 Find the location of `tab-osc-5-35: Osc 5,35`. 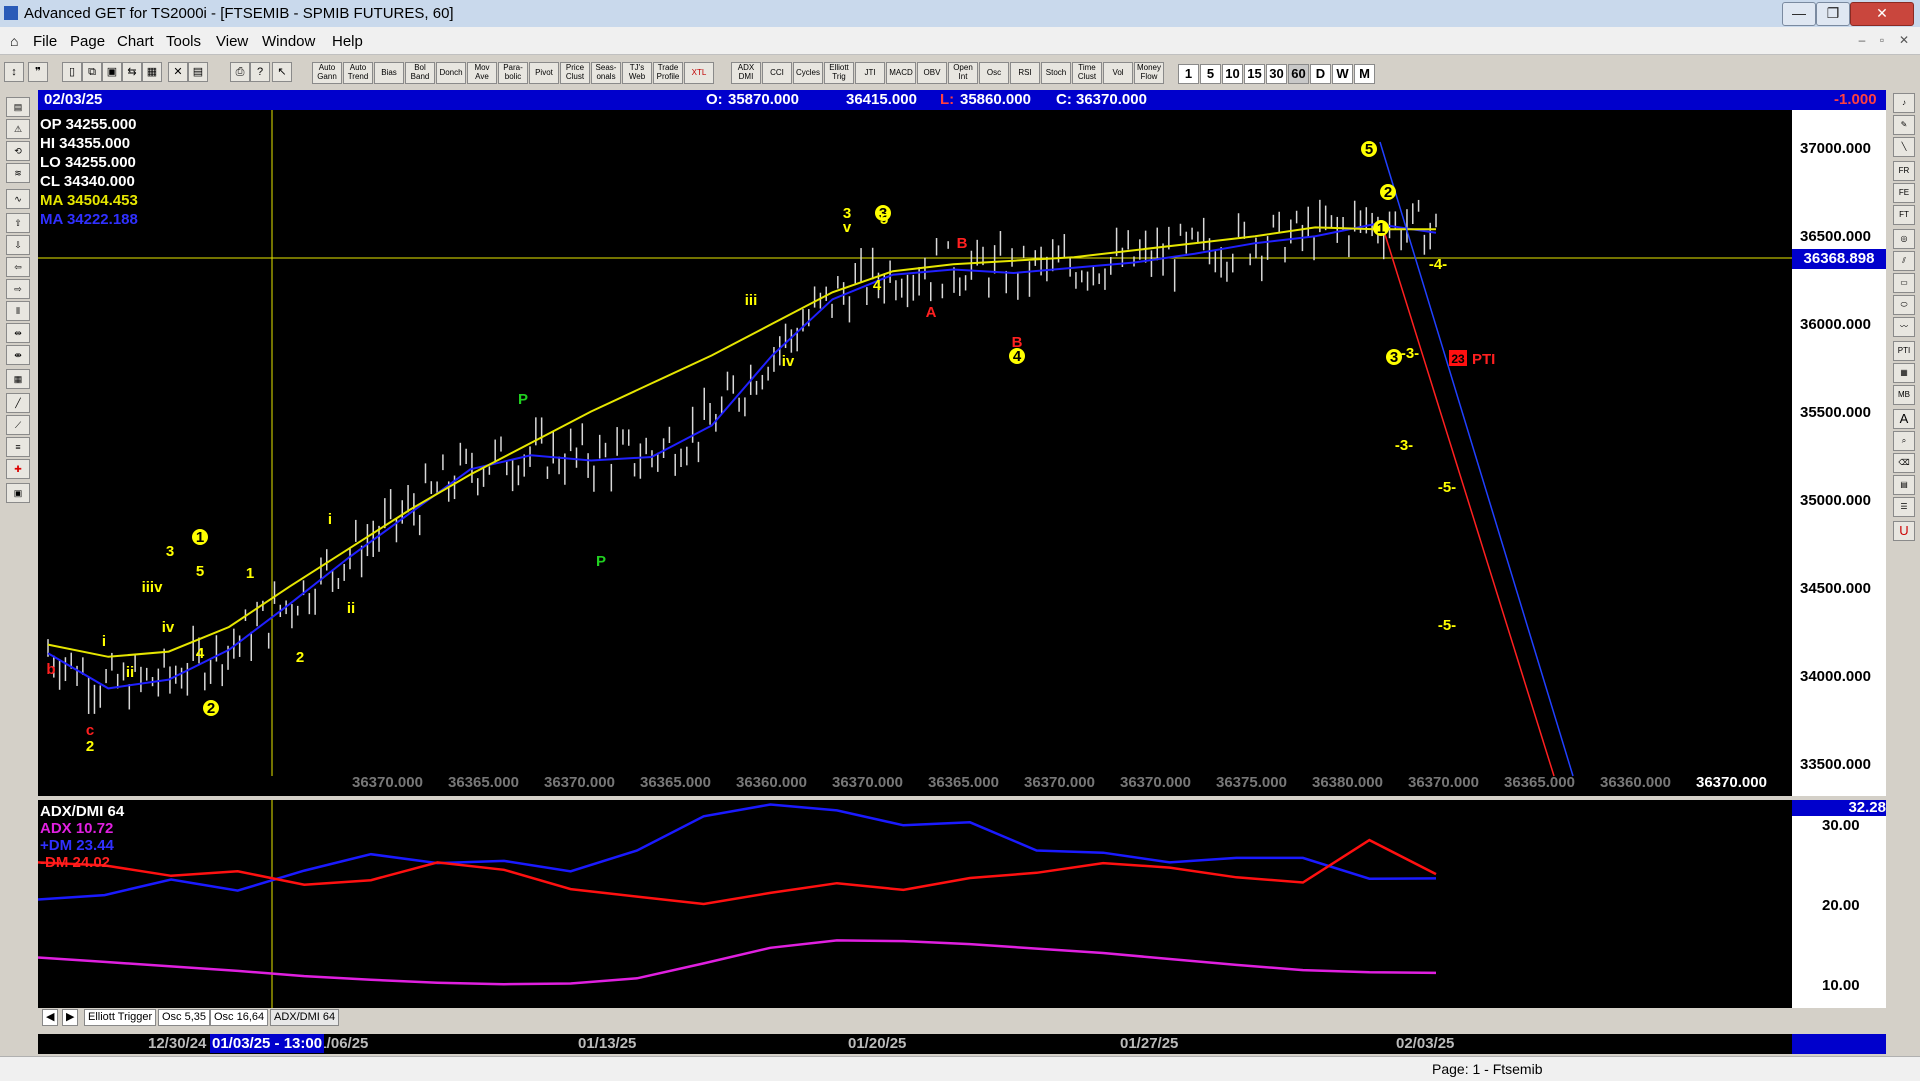

tab-osc-5-35: Osc 5,35 is located at coordinates (184, 1017).